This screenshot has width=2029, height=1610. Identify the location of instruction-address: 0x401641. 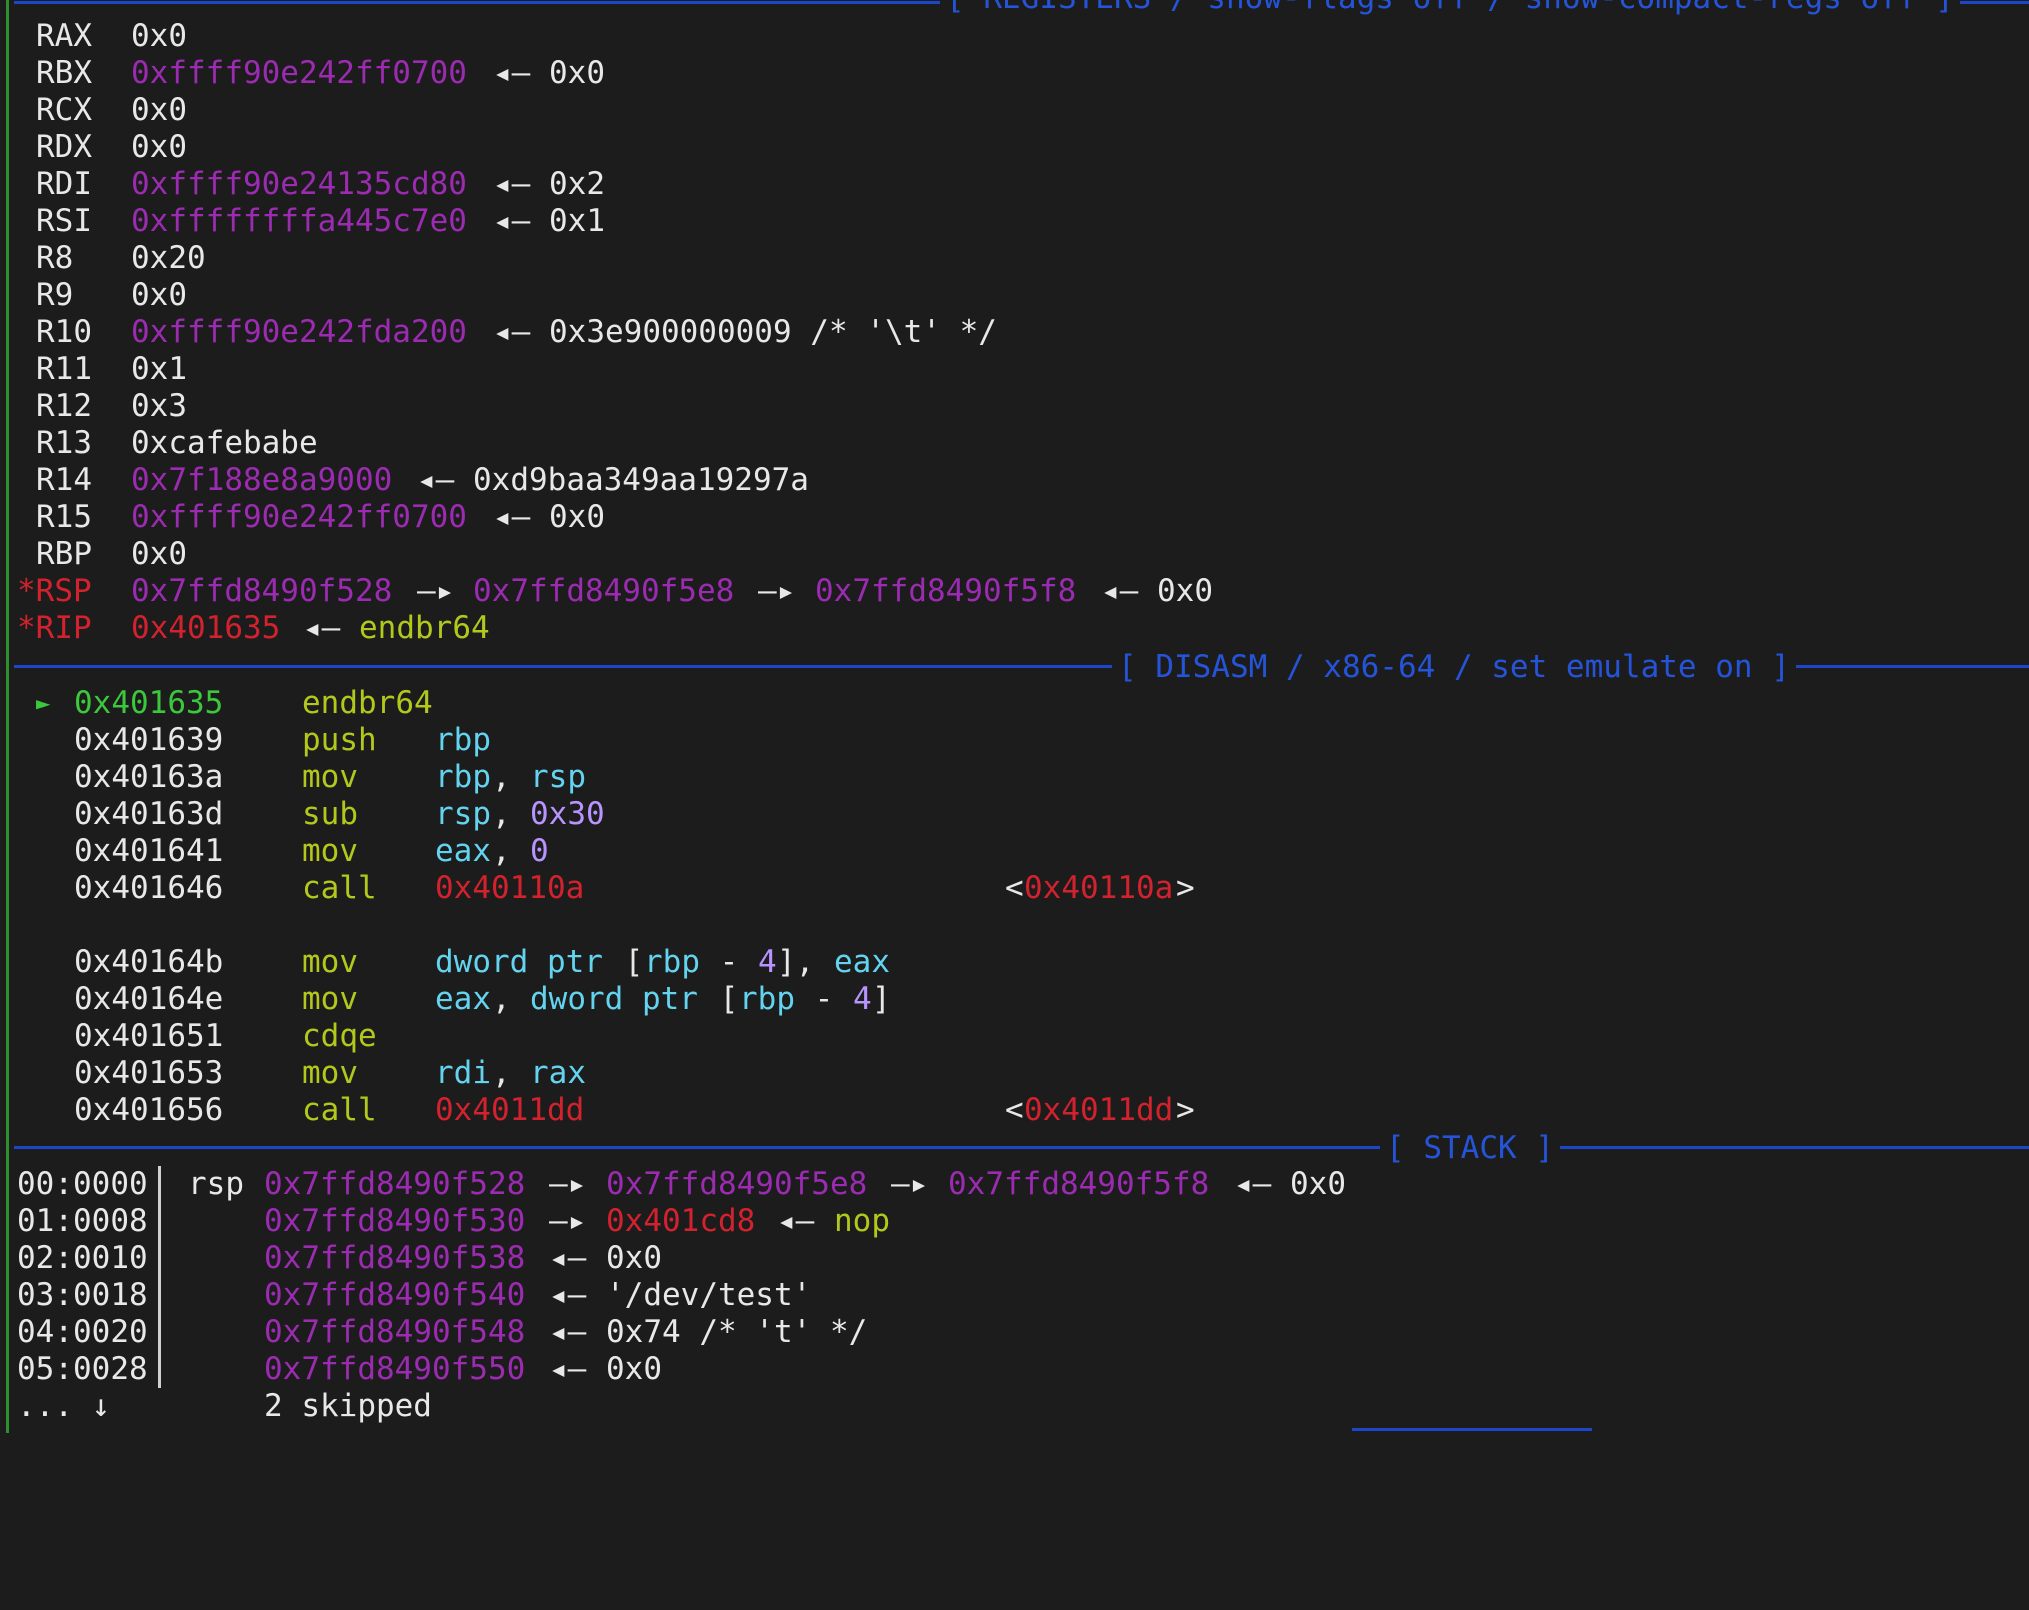
(149, 851).